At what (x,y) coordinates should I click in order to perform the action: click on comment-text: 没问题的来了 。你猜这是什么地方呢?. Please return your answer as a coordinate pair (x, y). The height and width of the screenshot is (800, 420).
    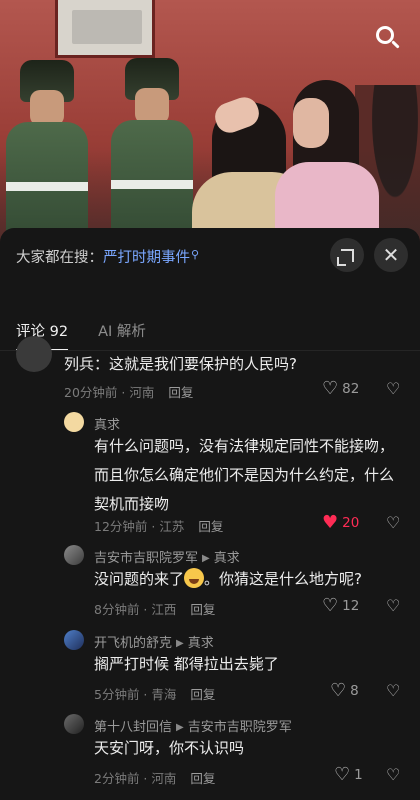
    Looking at the image, I should click on (228, 578).